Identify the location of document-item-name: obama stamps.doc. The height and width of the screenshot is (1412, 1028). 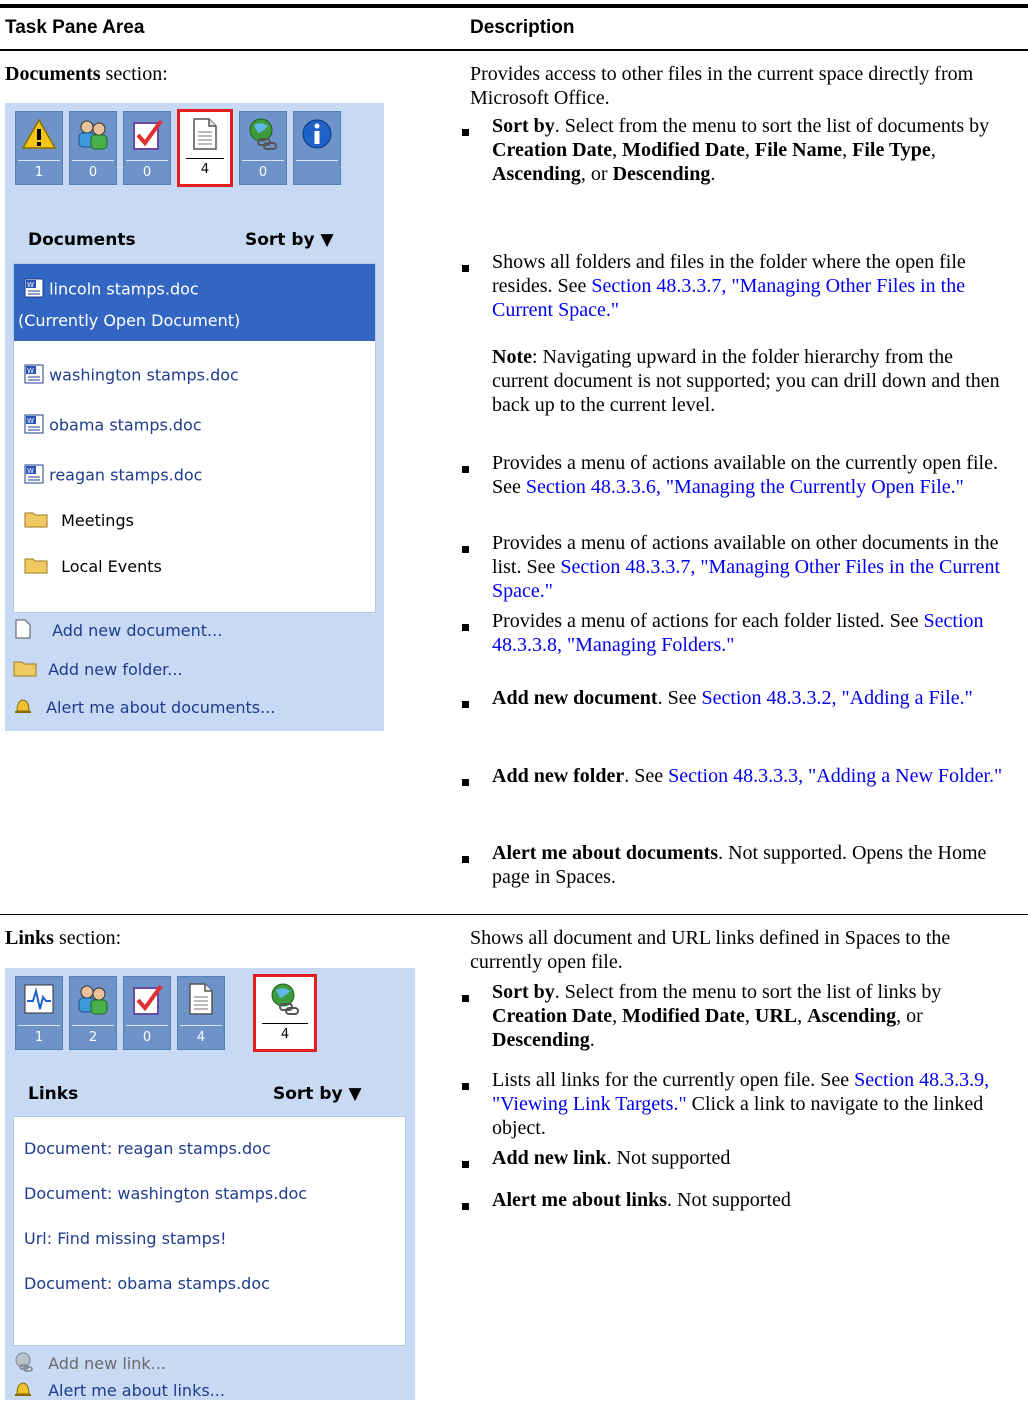
(125, 425).